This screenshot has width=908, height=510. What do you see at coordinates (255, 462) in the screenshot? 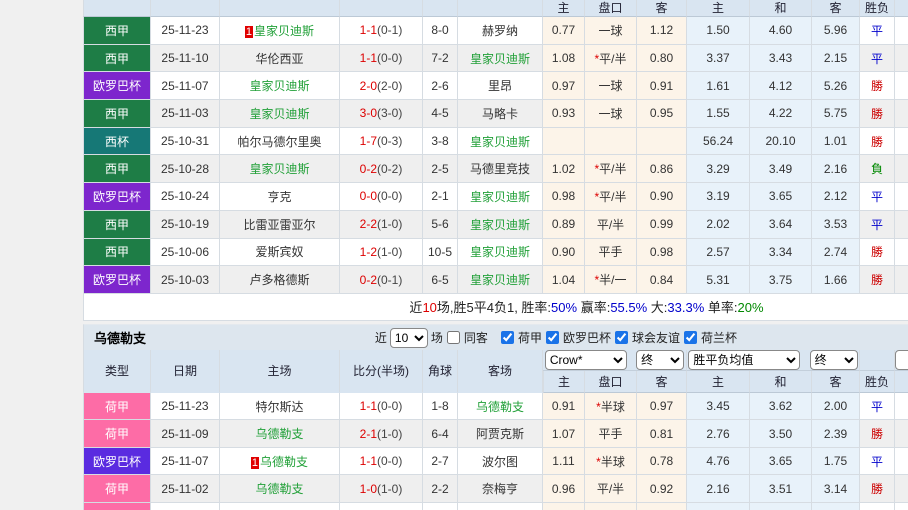
I see `rank-badge: 1` at bounding box center [255, 462].